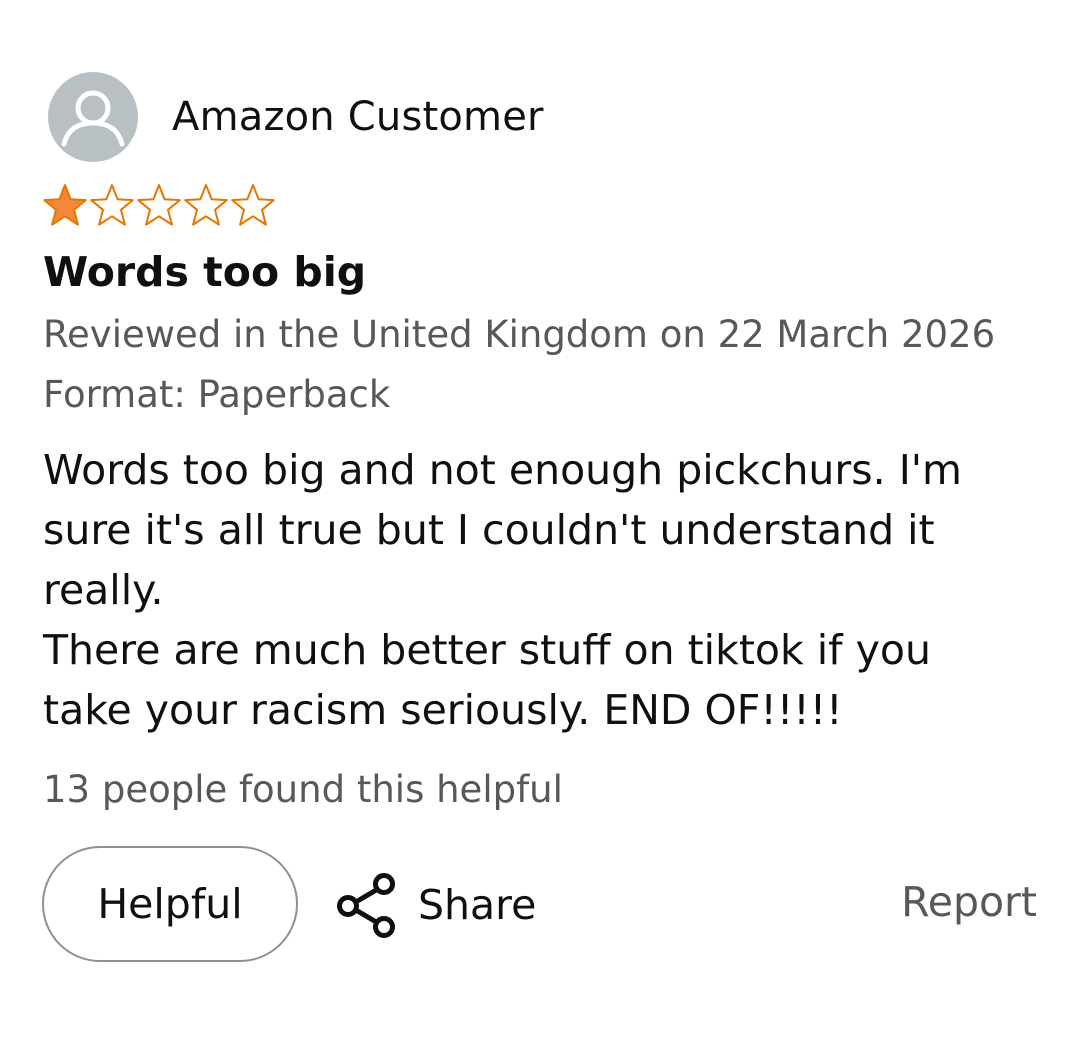 The width and height of the screenshot is (1080, 1039). I want to click on review-body-line: take your racism seriously. END OF!!!!!, so click(443, 710).